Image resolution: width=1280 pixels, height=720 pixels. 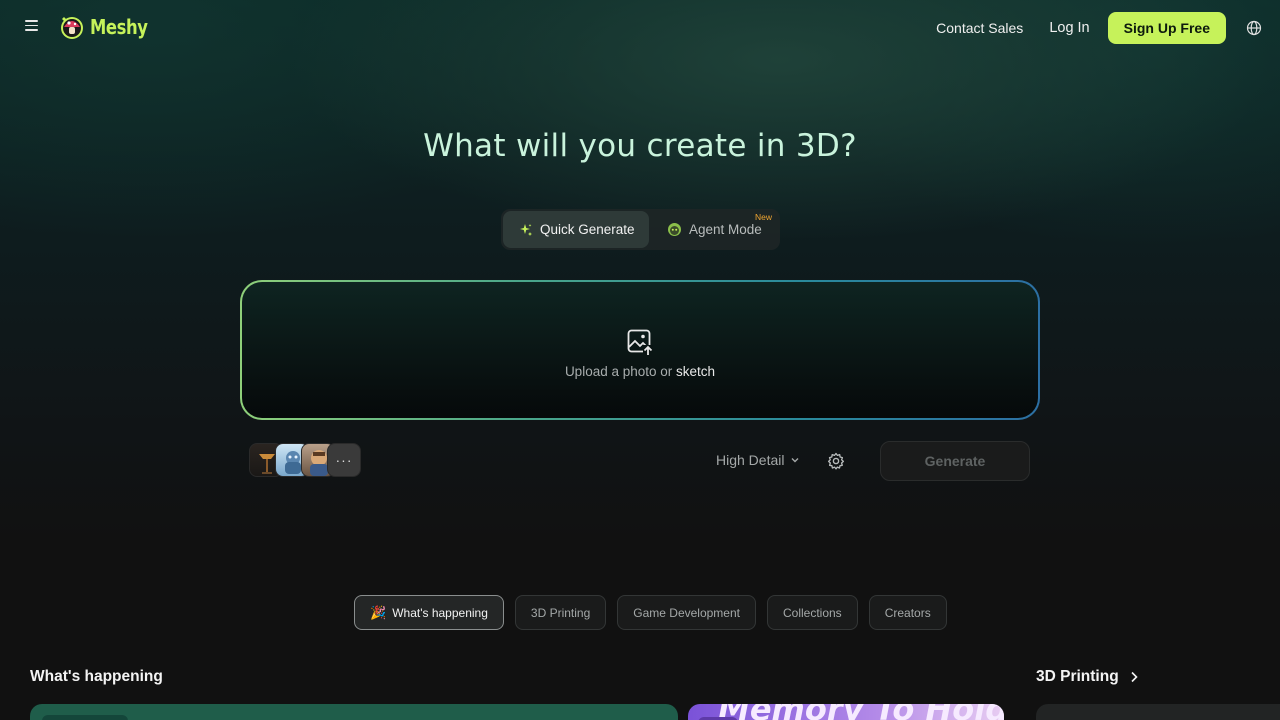 I want to click on tab-whats-happening: 🎉 What's happening, so click(x=429, y=612).